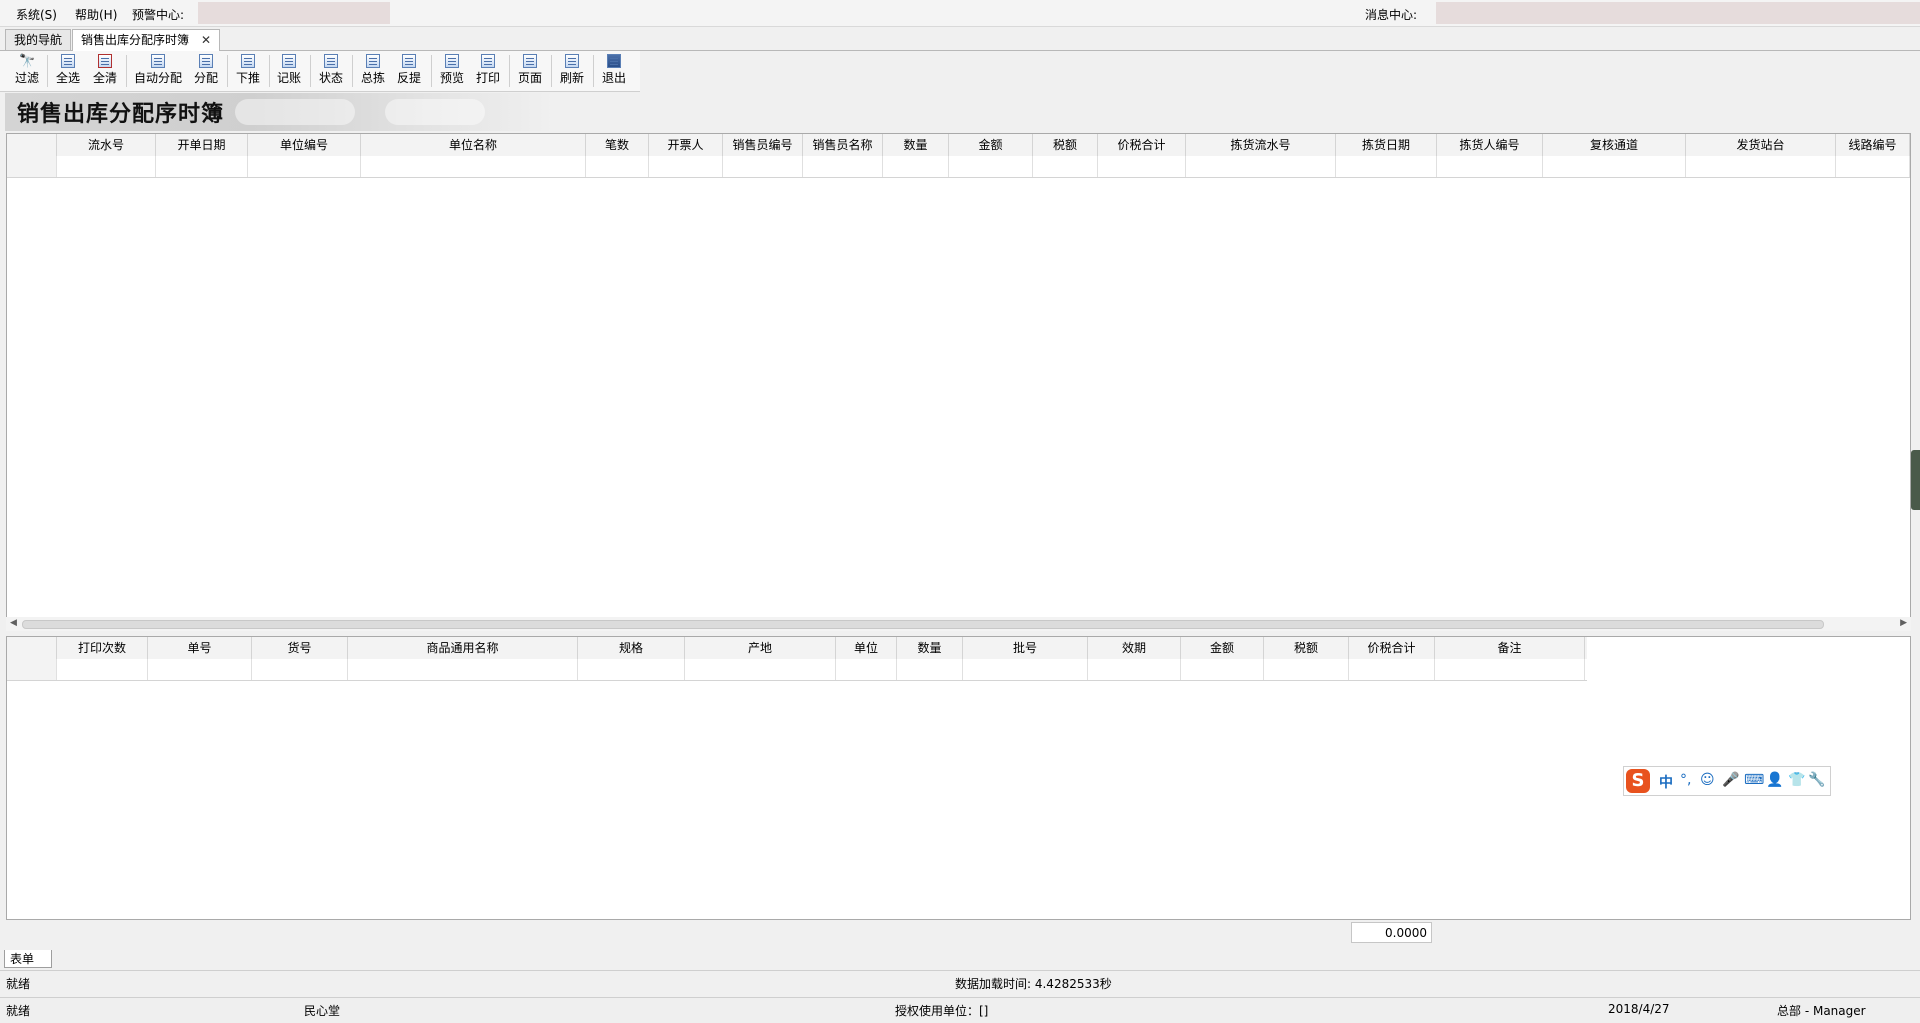 This screenshot has width=1920, height=1023. Describe the element at coordinates (331, 71) in the screenshot. I see `status-button: 状态` at that location.